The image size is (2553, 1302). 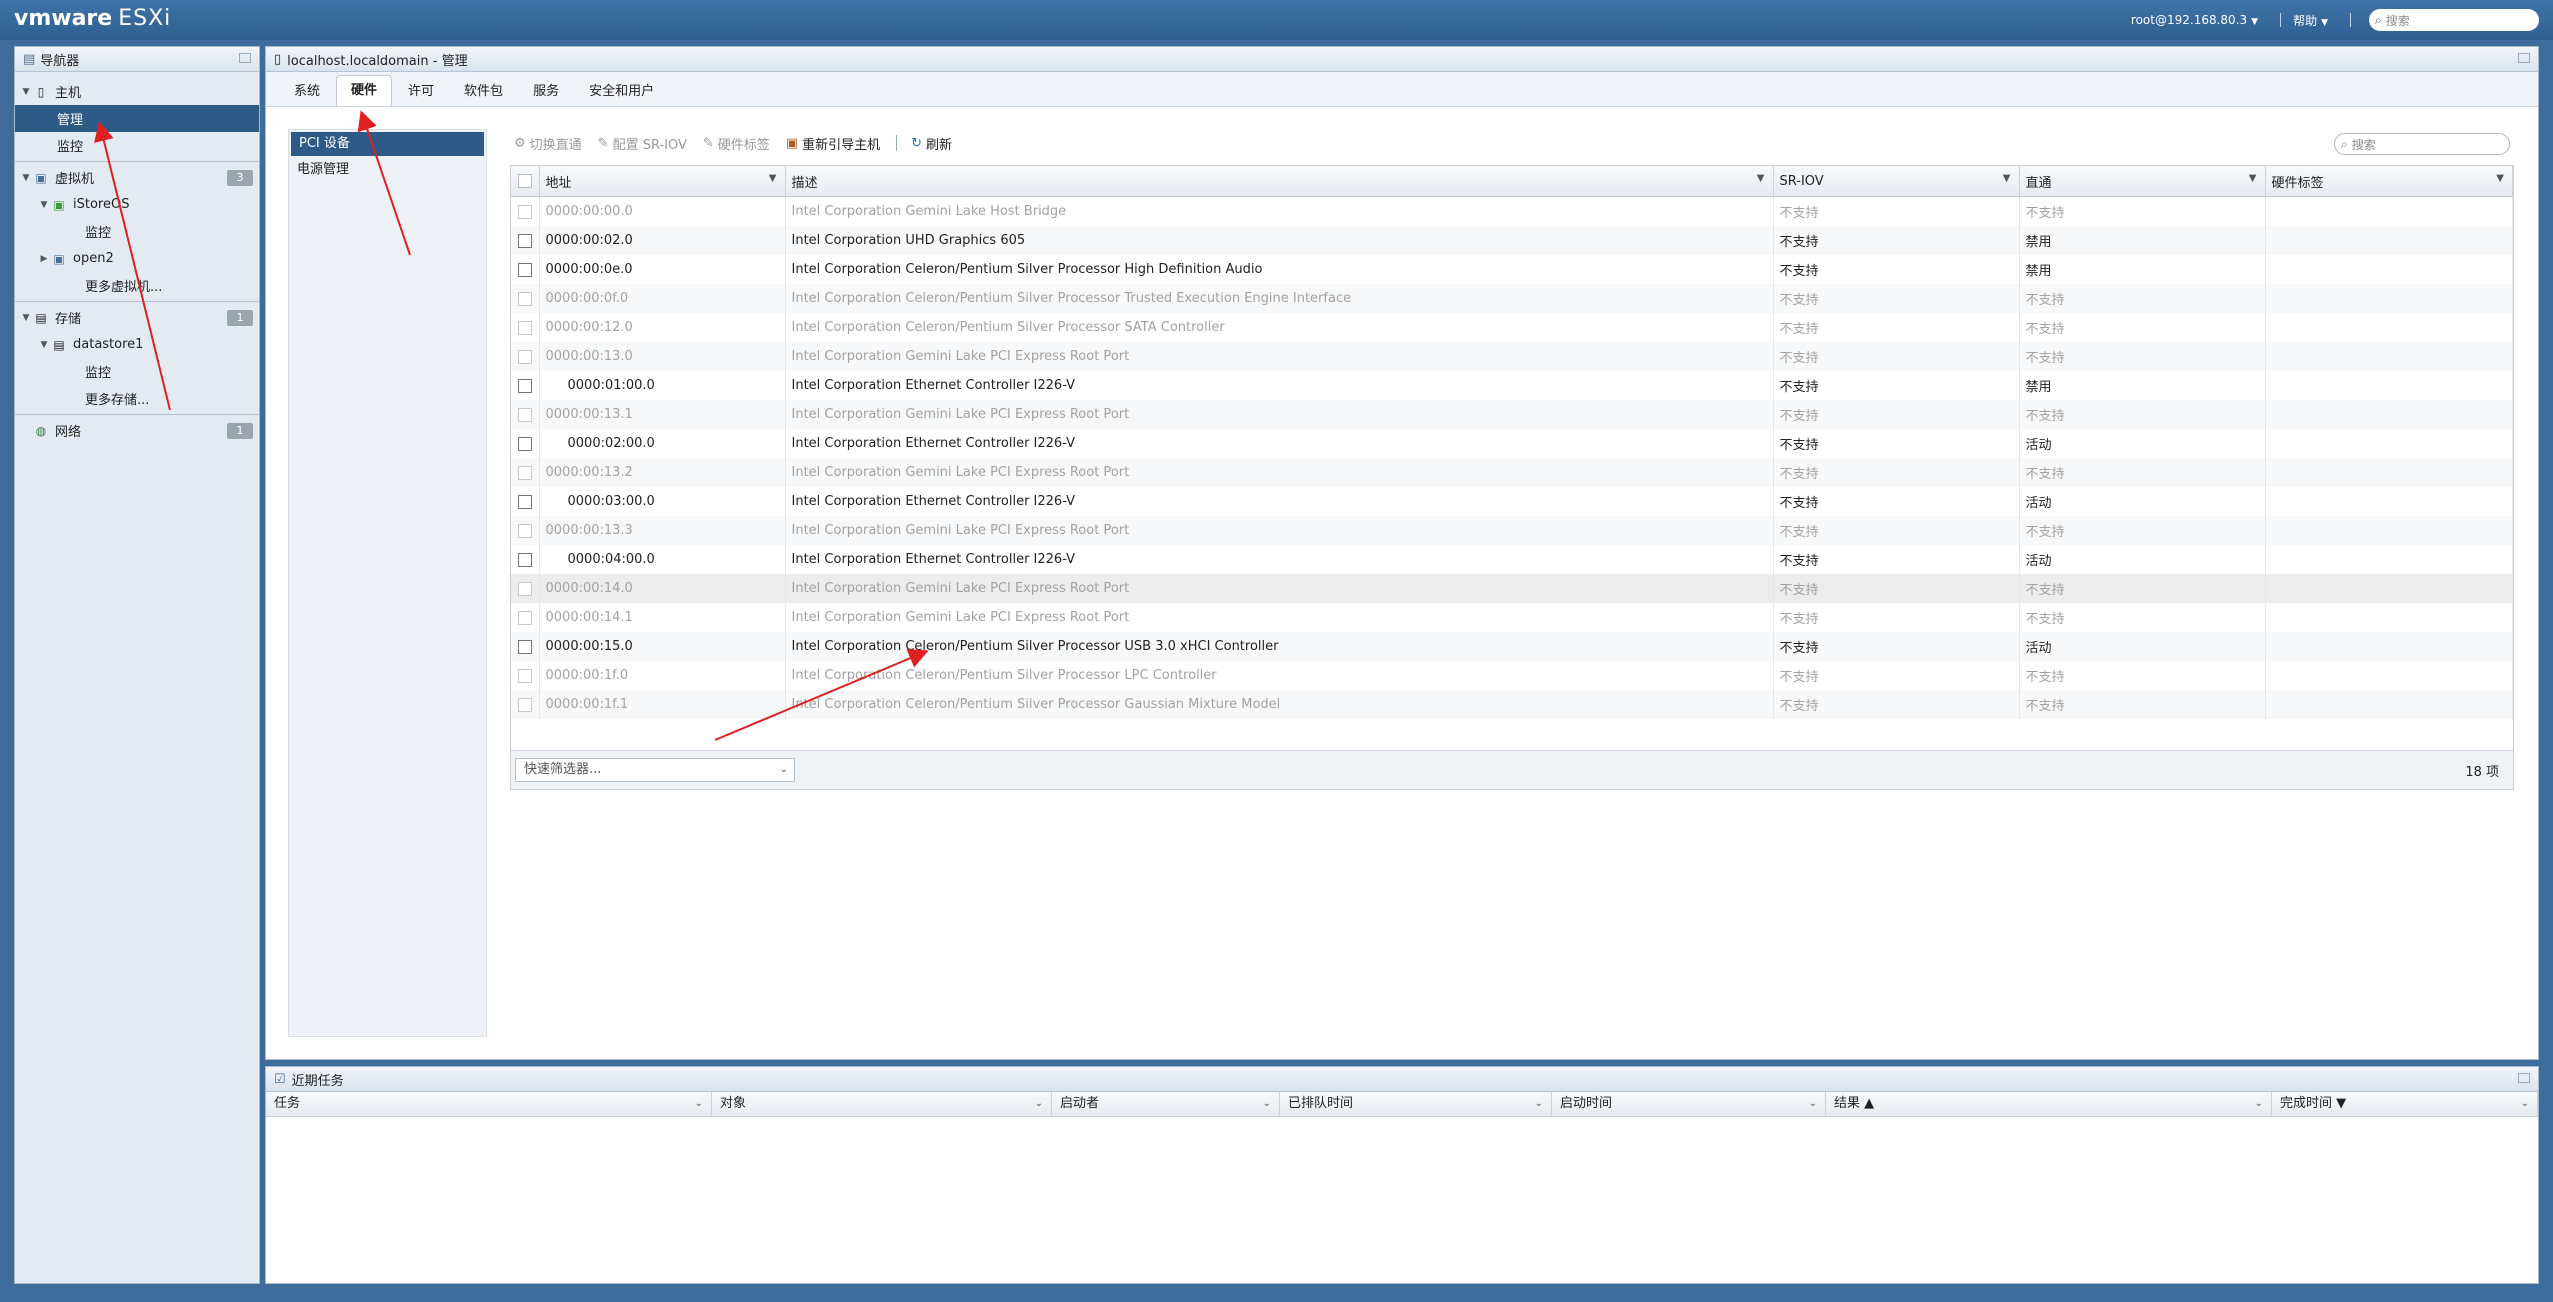 I want to click on hardware-label-button: ✎ 硬件标签, so click(x=736, y=143).